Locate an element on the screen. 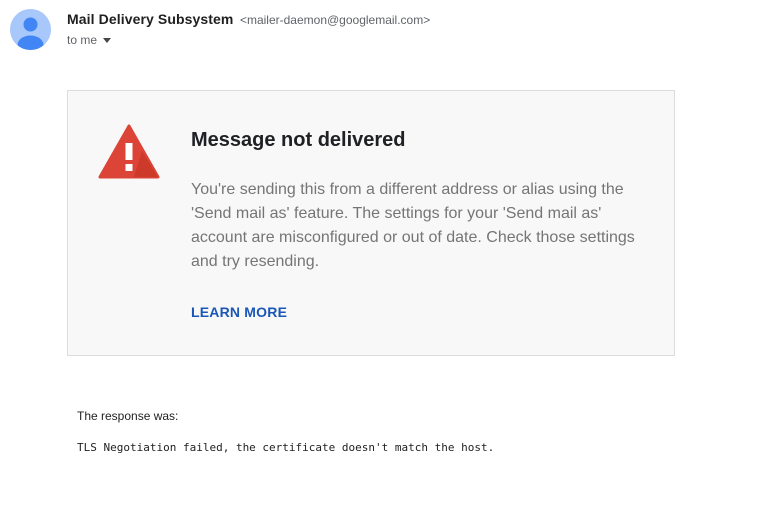 The image size is (773, 528). learn-more-link: LEARN MORE is located at coordinates (239, 312).